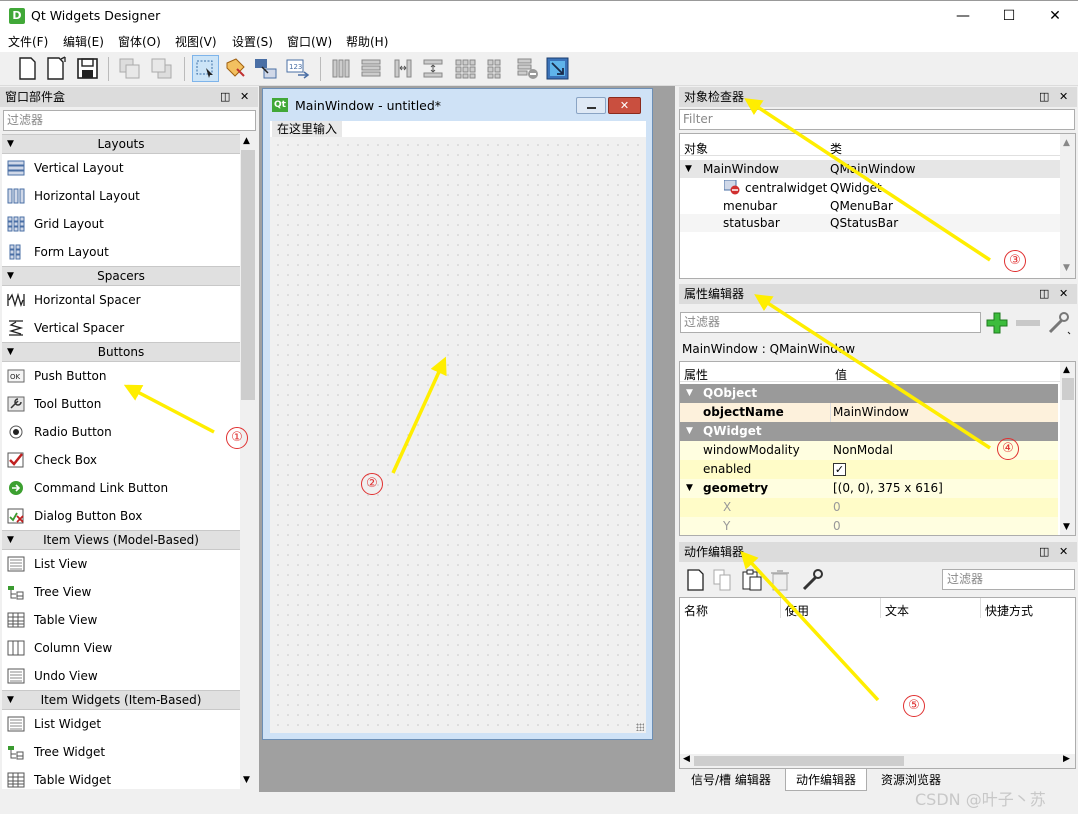 This screenshot has width=1078, height=814. What do you see at coordinates (963, 16) in the screenshot?
I see `minimize-button: —` at bounding box center [963, 16].